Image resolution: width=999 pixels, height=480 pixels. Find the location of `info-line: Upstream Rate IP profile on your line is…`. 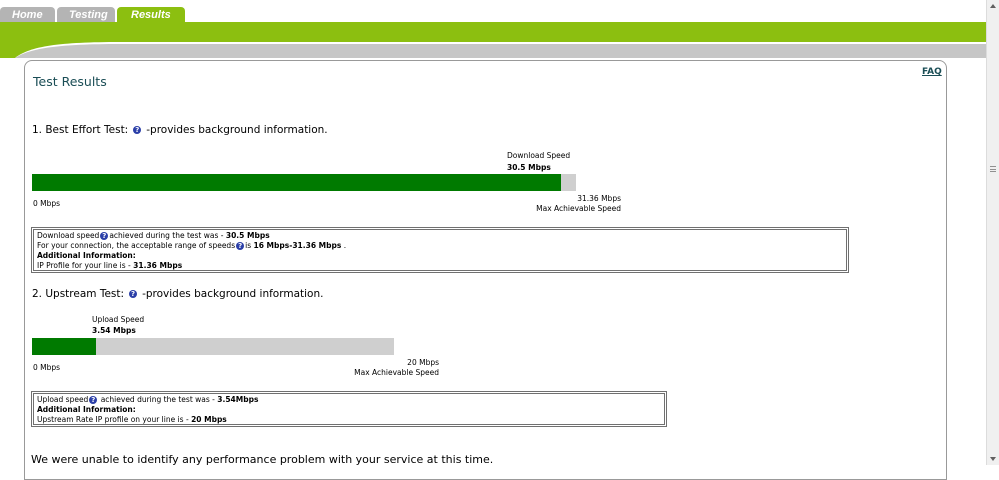

info-line: Upstream Rate IP profile on your line is… is located at coordinates (349, 420).